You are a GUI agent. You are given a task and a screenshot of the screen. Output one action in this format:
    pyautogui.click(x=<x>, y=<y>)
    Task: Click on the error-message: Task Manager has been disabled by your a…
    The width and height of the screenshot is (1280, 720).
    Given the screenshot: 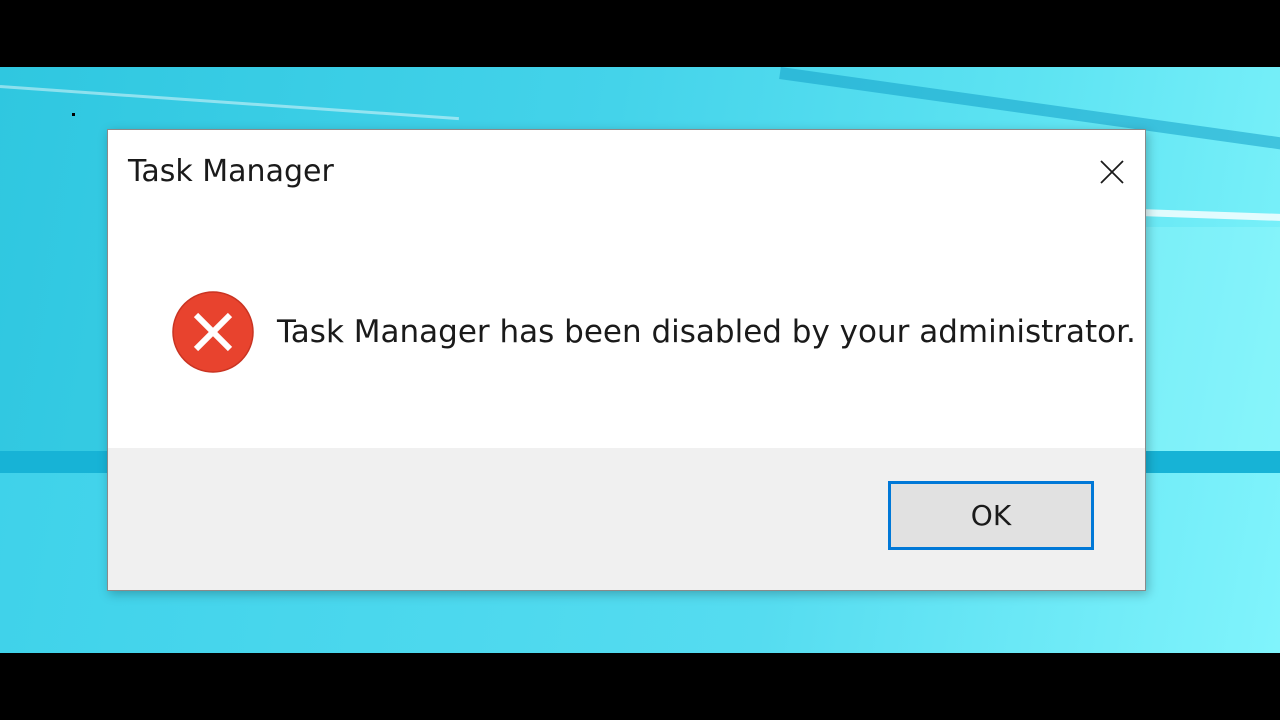 What is the action you would take?
    pyautogui.click(x=706, y=332)
    